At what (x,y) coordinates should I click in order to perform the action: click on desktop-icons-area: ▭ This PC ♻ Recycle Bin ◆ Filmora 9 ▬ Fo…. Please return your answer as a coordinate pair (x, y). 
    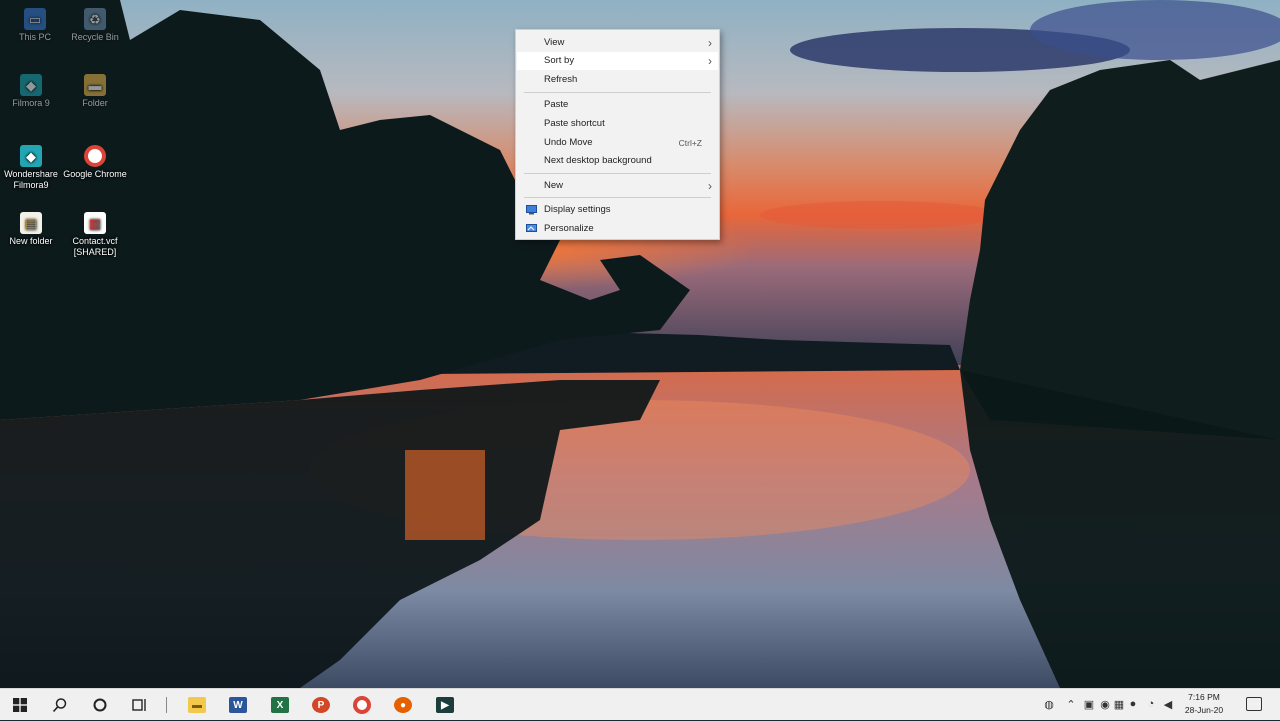
    Looking at the image, I should click on (70, 140).